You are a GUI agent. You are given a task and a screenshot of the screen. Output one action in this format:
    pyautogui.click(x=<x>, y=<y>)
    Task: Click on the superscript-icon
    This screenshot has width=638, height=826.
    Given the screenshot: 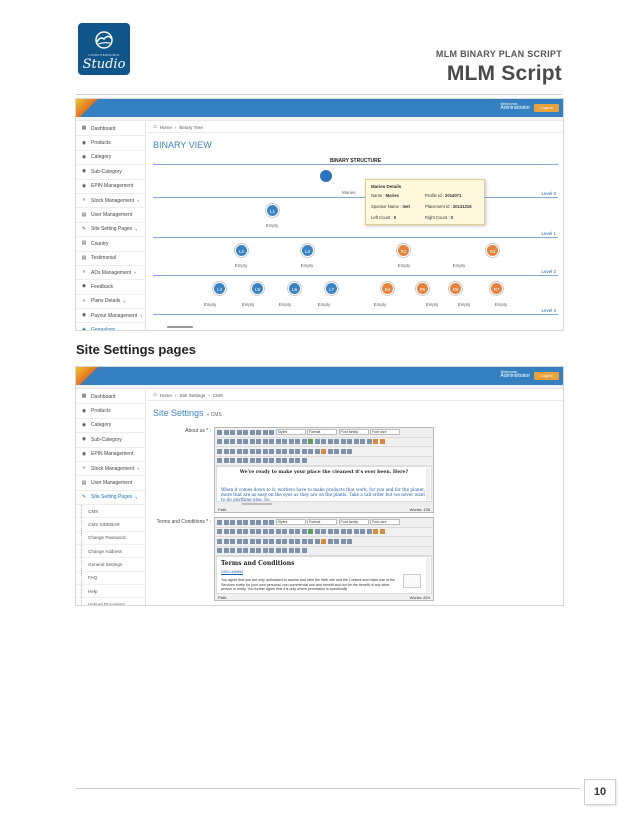 What is the action you would take?
    pyautogui.click(x=310, y=541)
    